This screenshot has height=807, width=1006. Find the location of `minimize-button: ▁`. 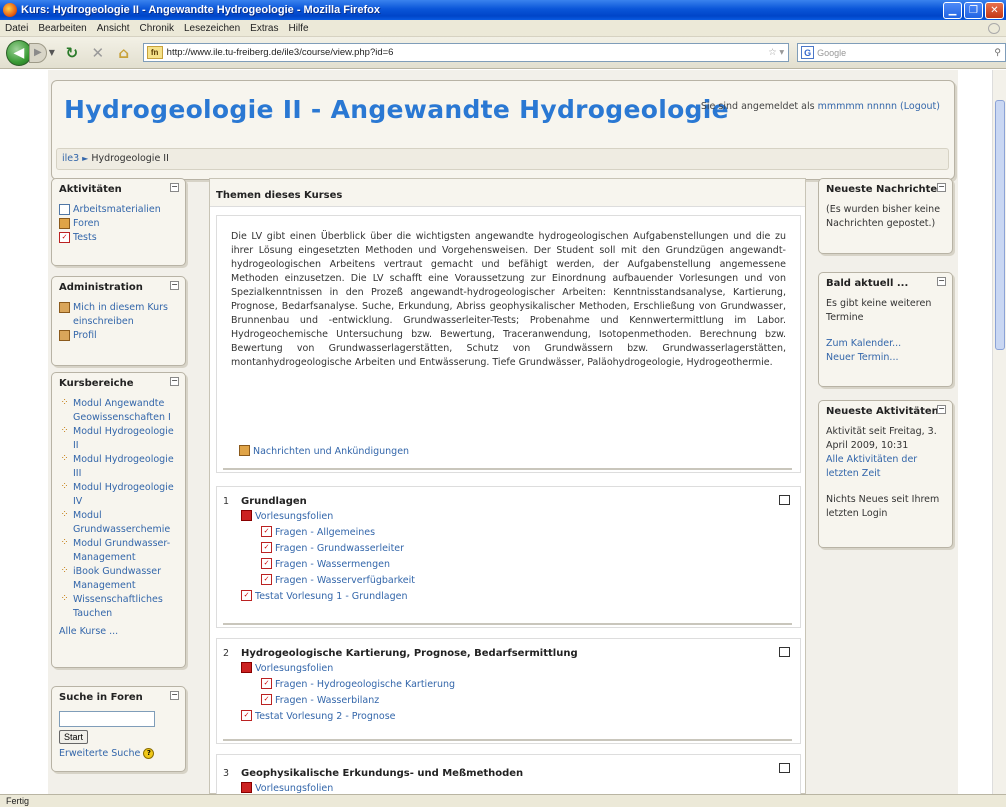

minimize-button: ▁ is located at coordinates (952, 10).